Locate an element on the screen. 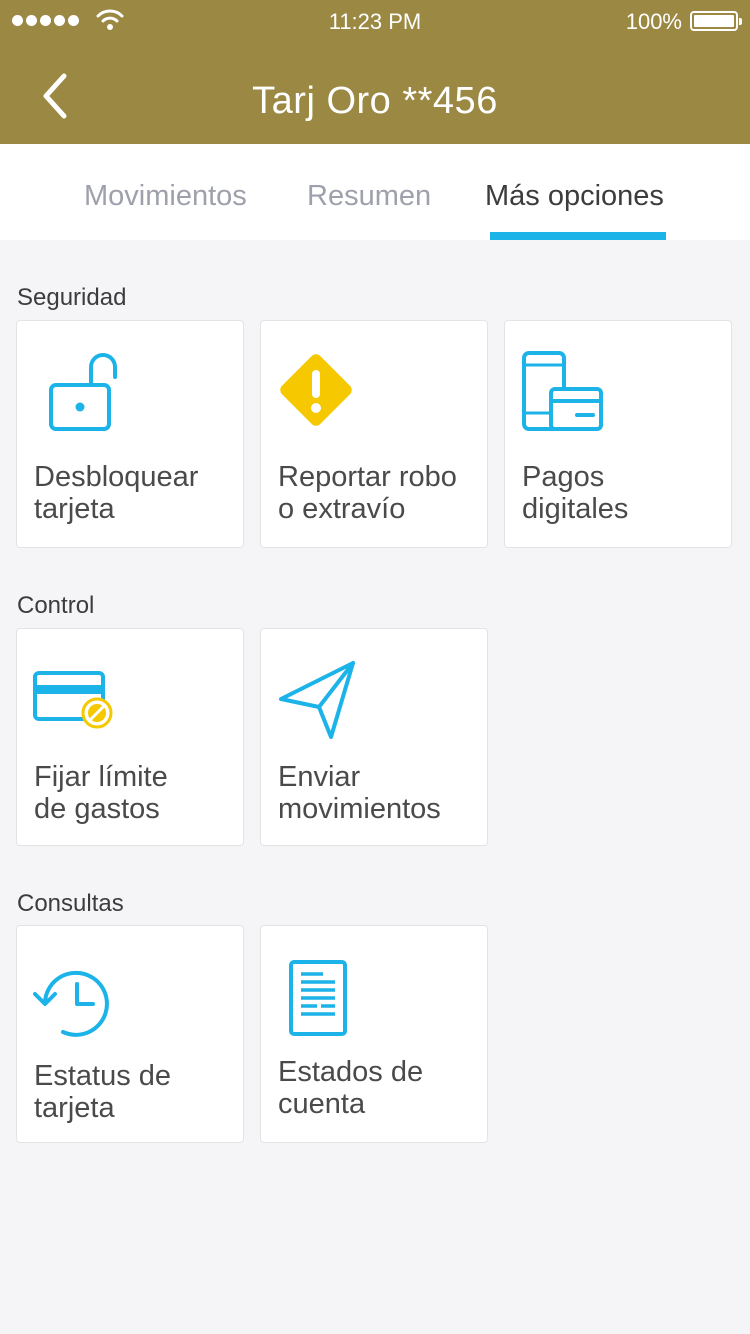 This screenshot has height=1334, width=750. card-pagos-digitales: Pagos digitales is located at coordinates (618, 434).